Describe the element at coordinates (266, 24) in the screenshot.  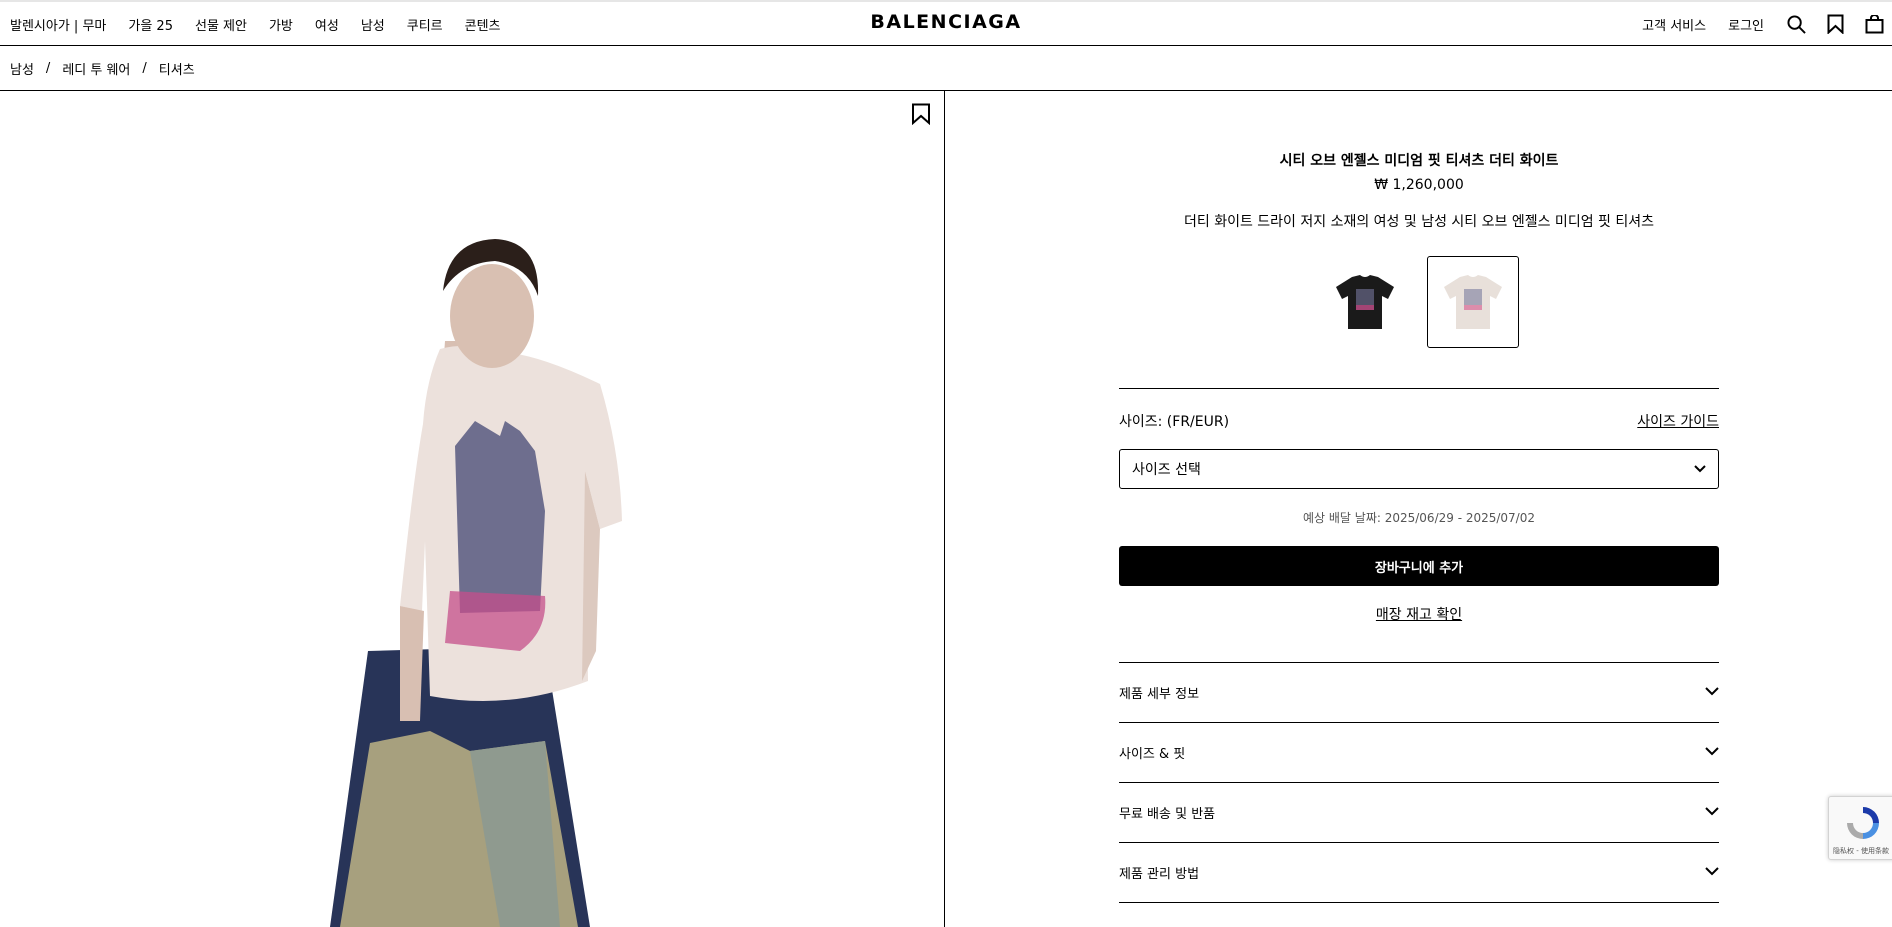
I see `main-nav: 발렌시아가 | 무마 가을 25 선물 제안 가방 여성 남성 쿠티르 콘텐츠` at that location.